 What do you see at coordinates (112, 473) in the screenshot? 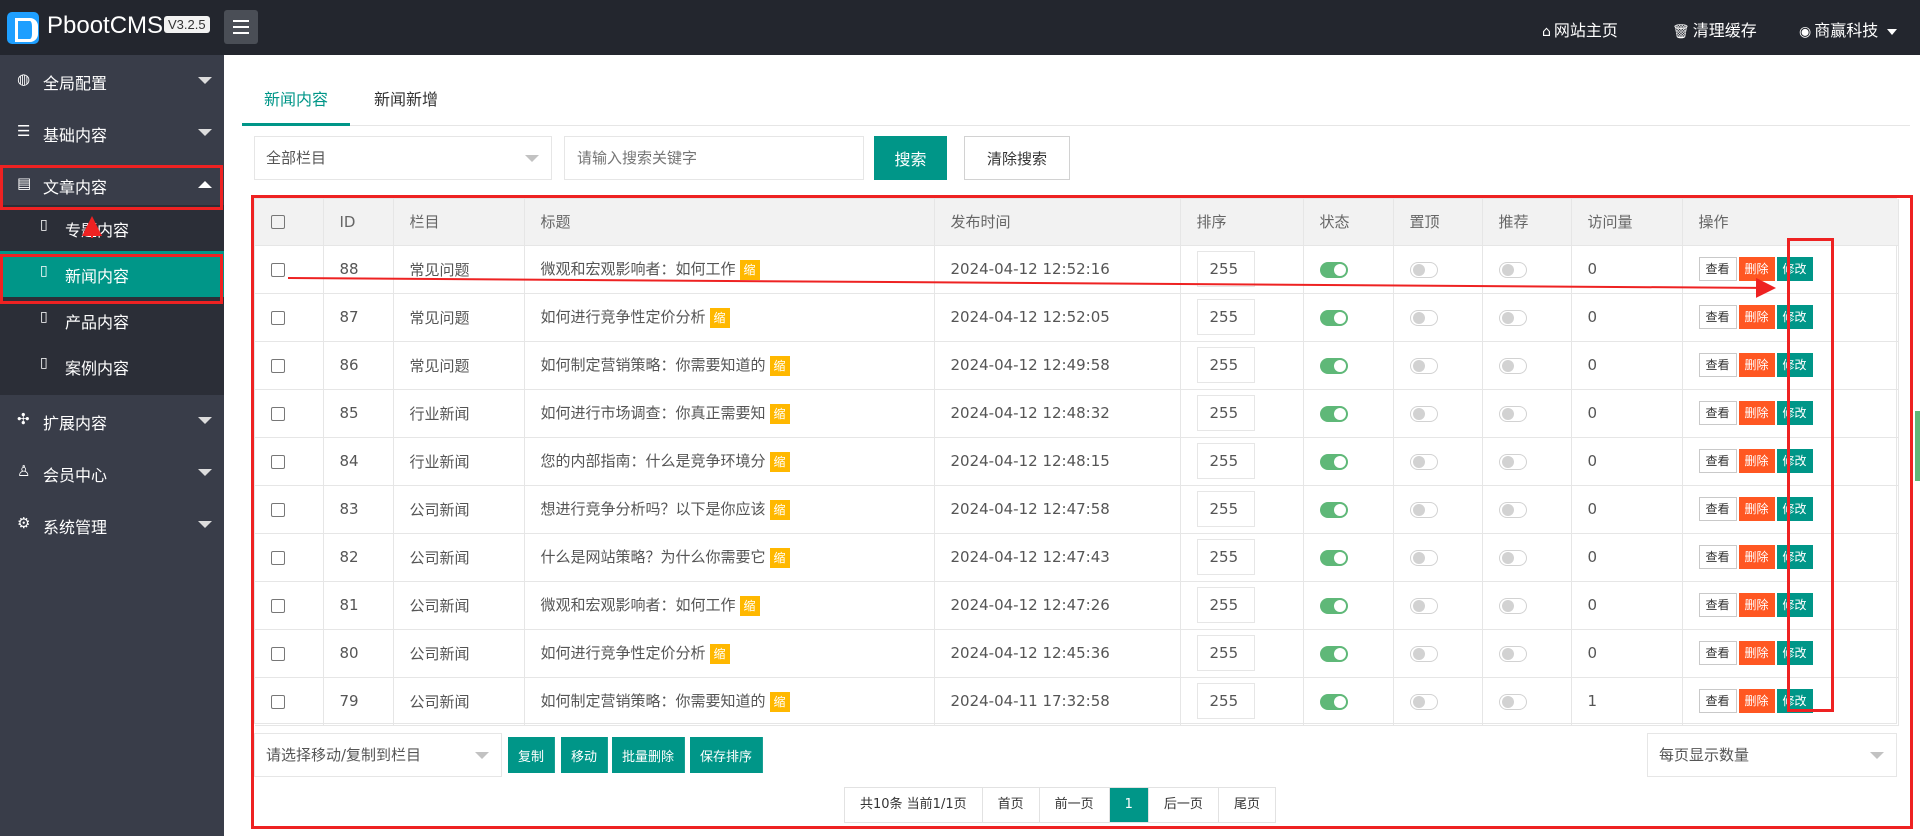
I see `sidebar-item-member-center: ♙ 会员中心` at bounding box center [112, 473].